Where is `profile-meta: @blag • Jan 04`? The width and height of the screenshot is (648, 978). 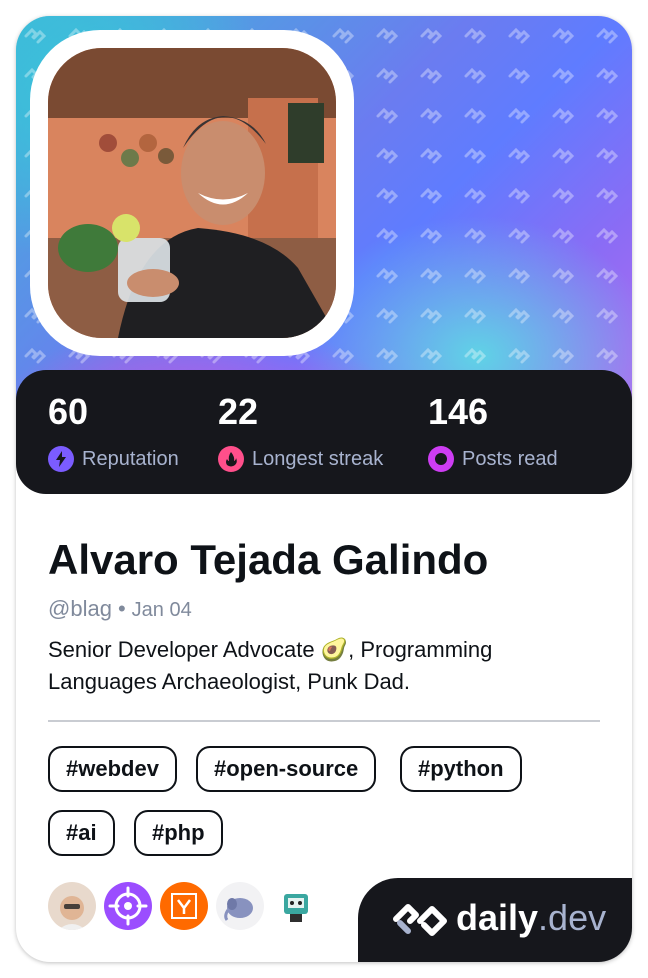
profile-meta: @blag • Jan 04 is located at coordinates (120, 609).